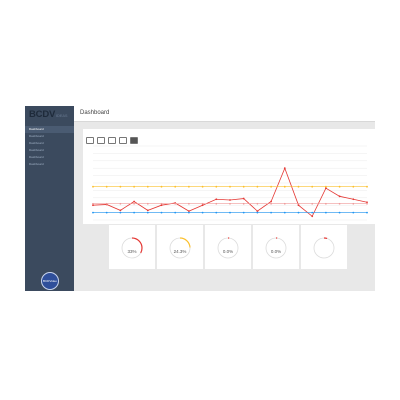  Describe the element at coordinates (230, 183) in the screenshot. I see `line-chart` at that location.